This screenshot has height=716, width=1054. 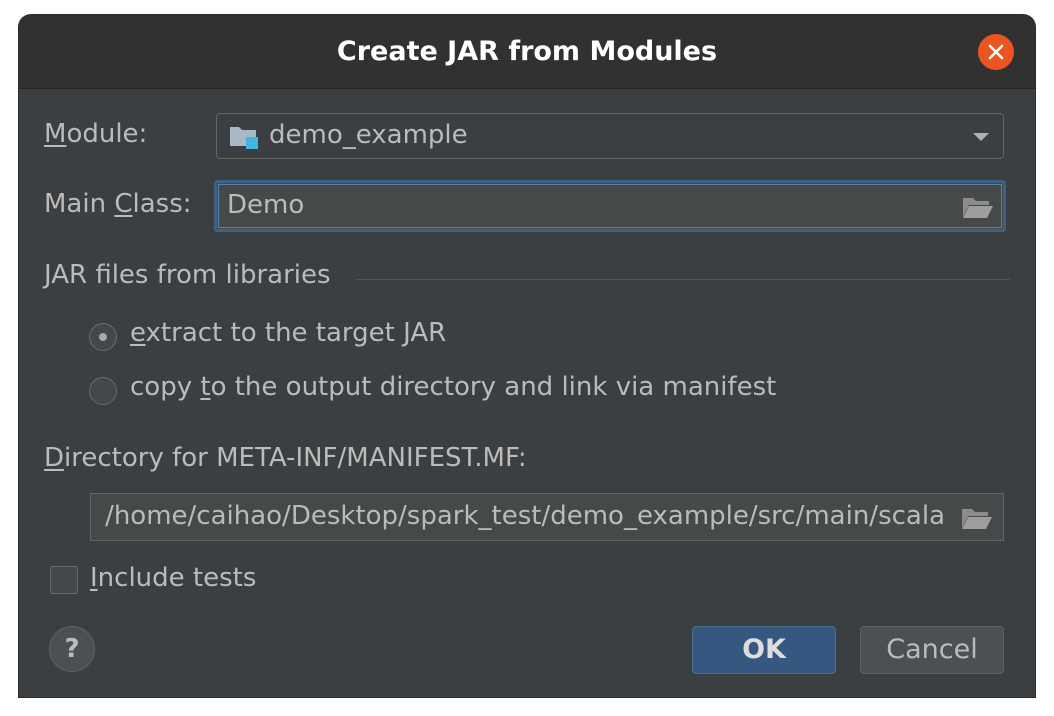 I want to click on close-button, so click(x=996, y=52).